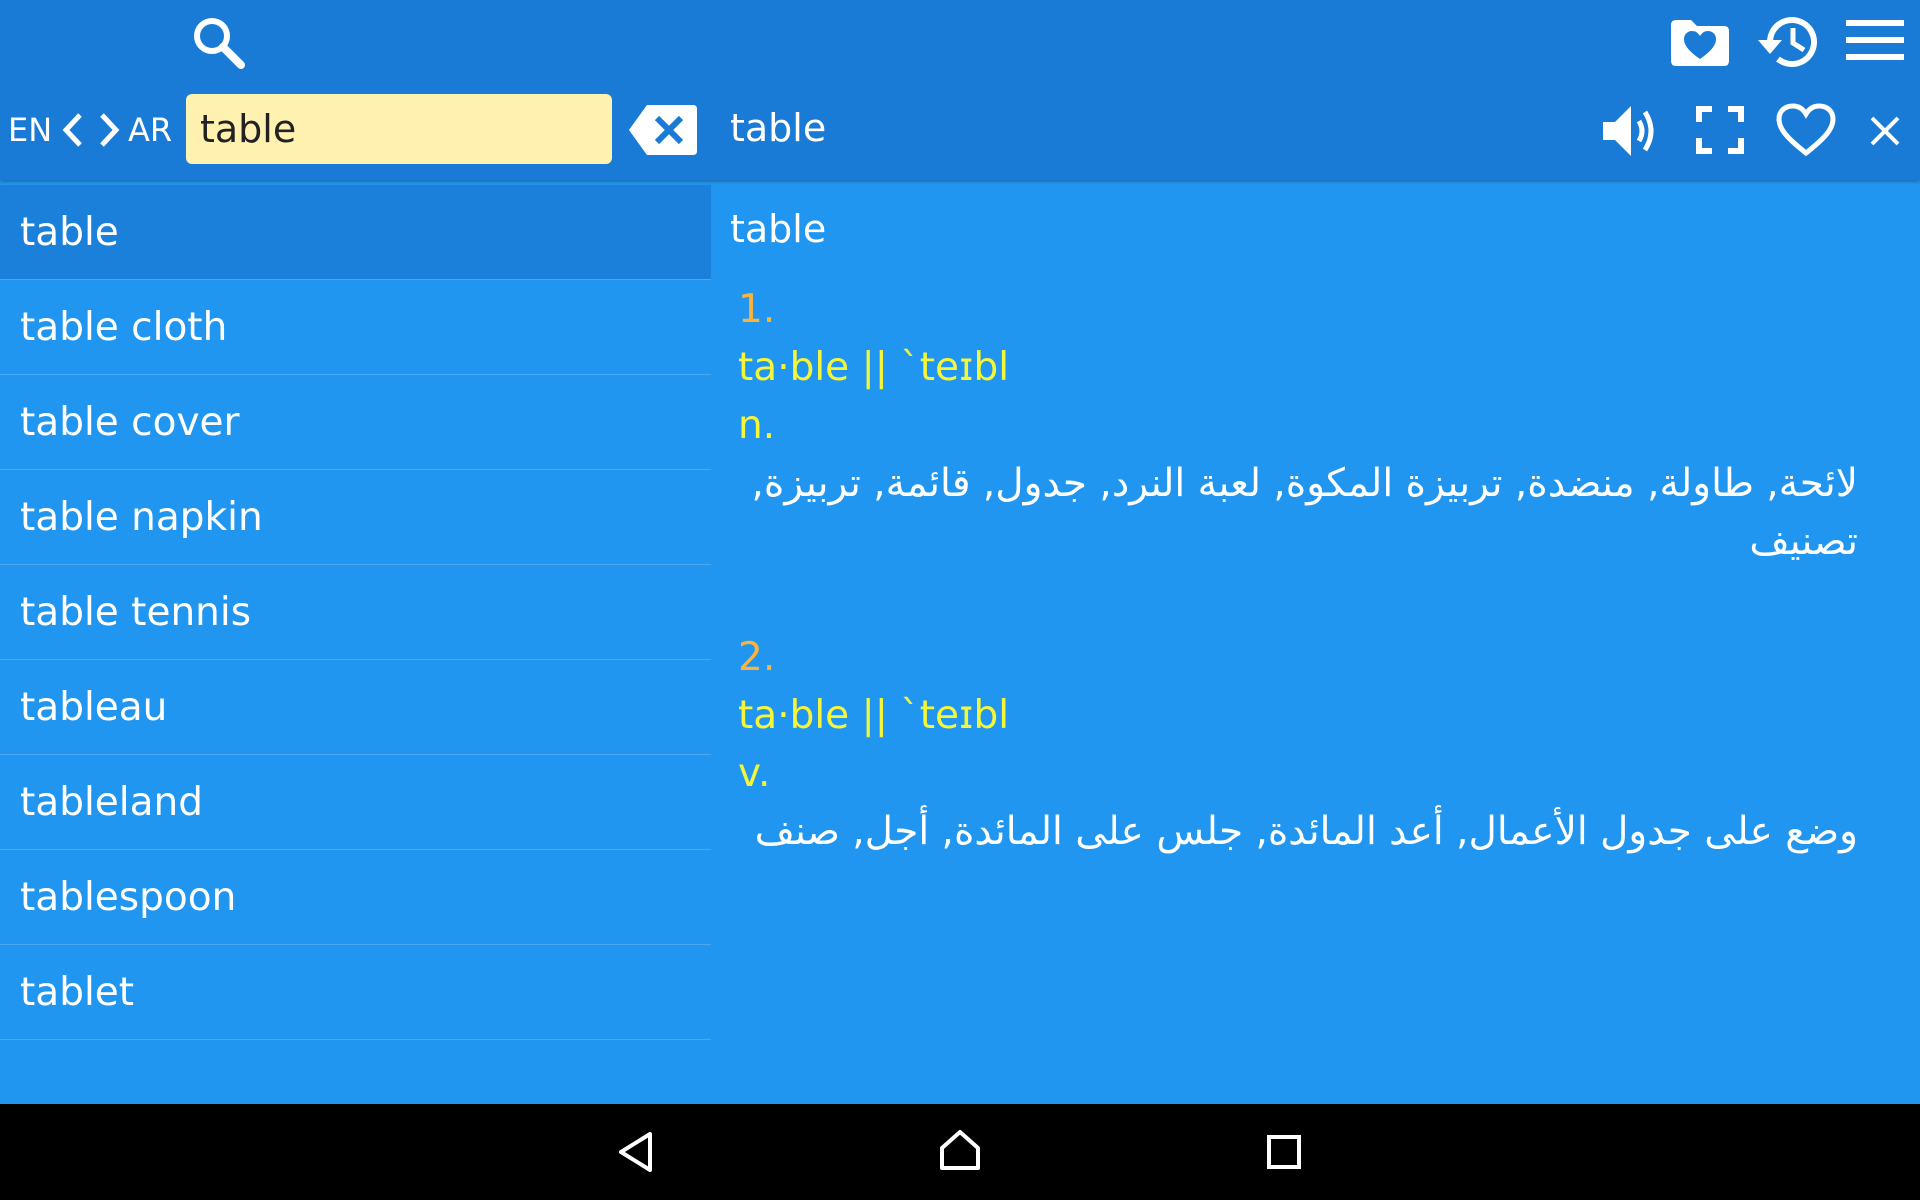 The height and width of the screenshot is (1200, 1920). I want to click on system-navigation-bar, so click(960, 1152).